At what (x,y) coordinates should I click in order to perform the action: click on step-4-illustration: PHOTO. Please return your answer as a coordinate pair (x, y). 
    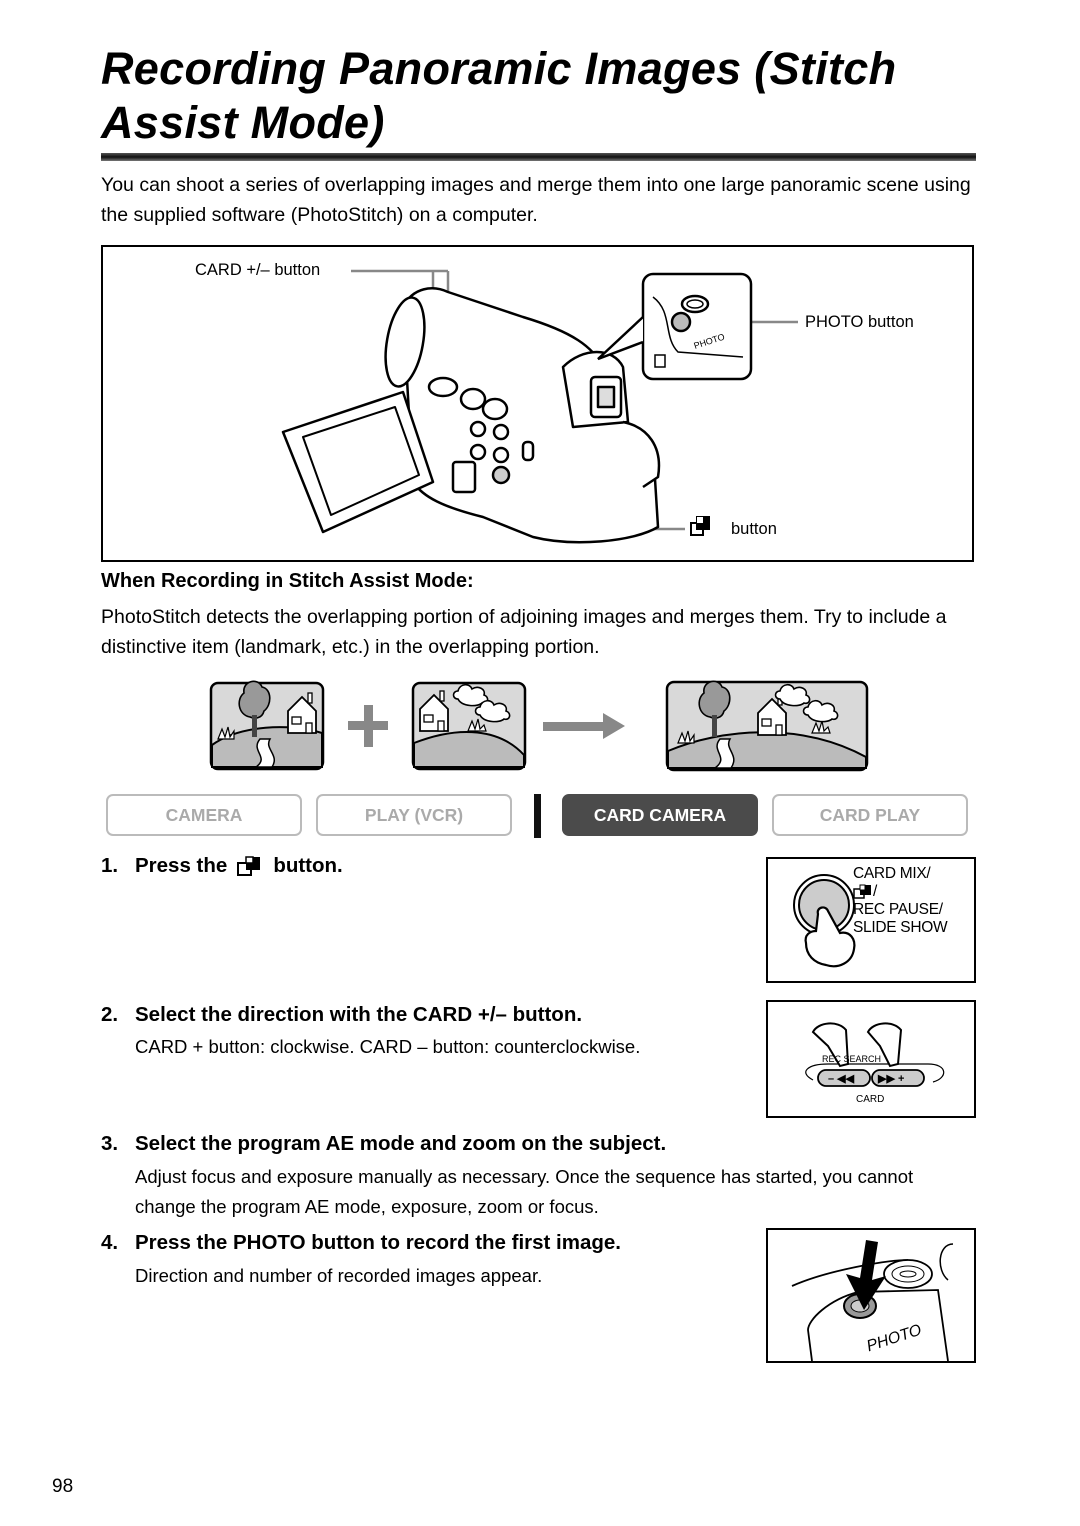
    Looking at the image, I should click on (871, 1295).